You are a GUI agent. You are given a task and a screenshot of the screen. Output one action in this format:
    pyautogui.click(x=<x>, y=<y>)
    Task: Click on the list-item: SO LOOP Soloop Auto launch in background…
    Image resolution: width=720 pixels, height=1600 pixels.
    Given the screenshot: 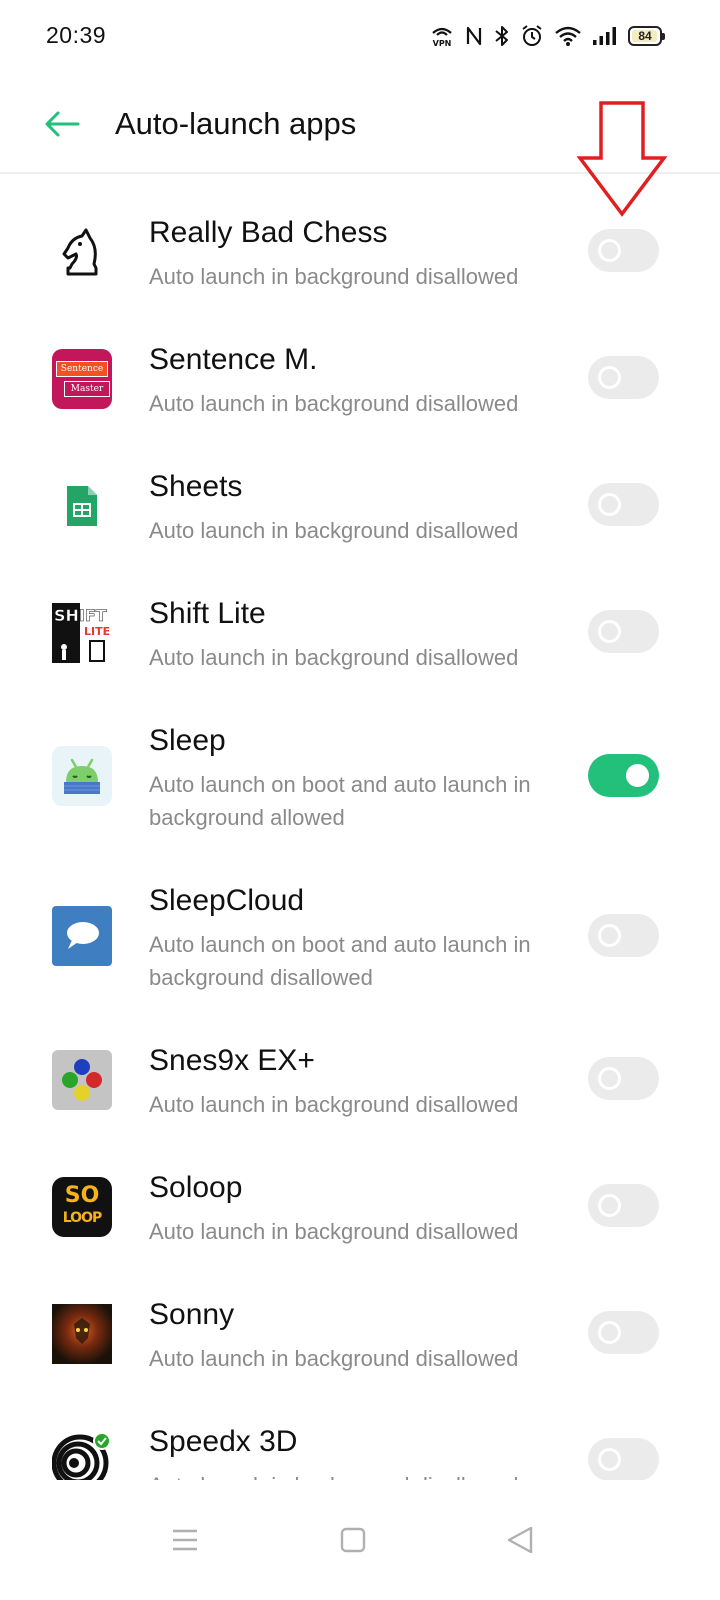 What is the action you would take?
    pyautogui.click(x=360, y=1219)
    